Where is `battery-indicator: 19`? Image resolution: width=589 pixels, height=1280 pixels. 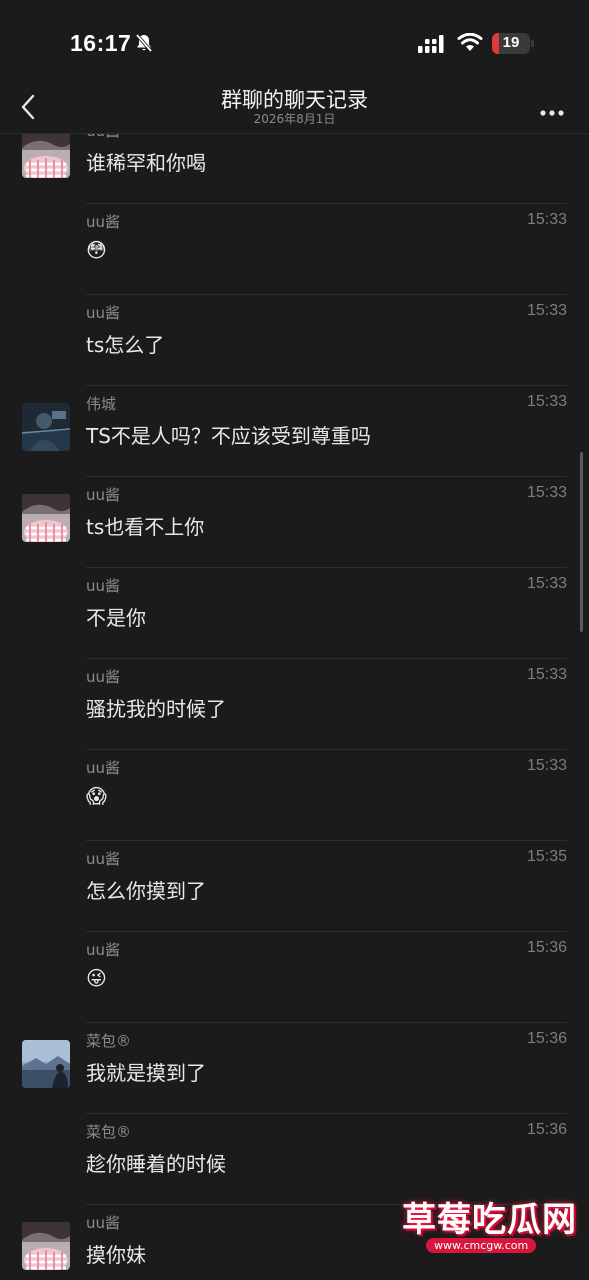 battery-indicator: 19 is located at coordinates (513, 43).